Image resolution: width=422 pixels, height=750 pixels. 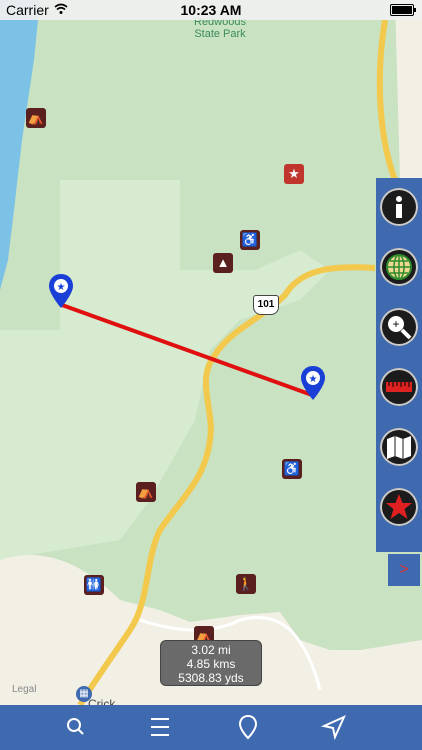 I want to click on info-icon, so click(x=399, y=207).